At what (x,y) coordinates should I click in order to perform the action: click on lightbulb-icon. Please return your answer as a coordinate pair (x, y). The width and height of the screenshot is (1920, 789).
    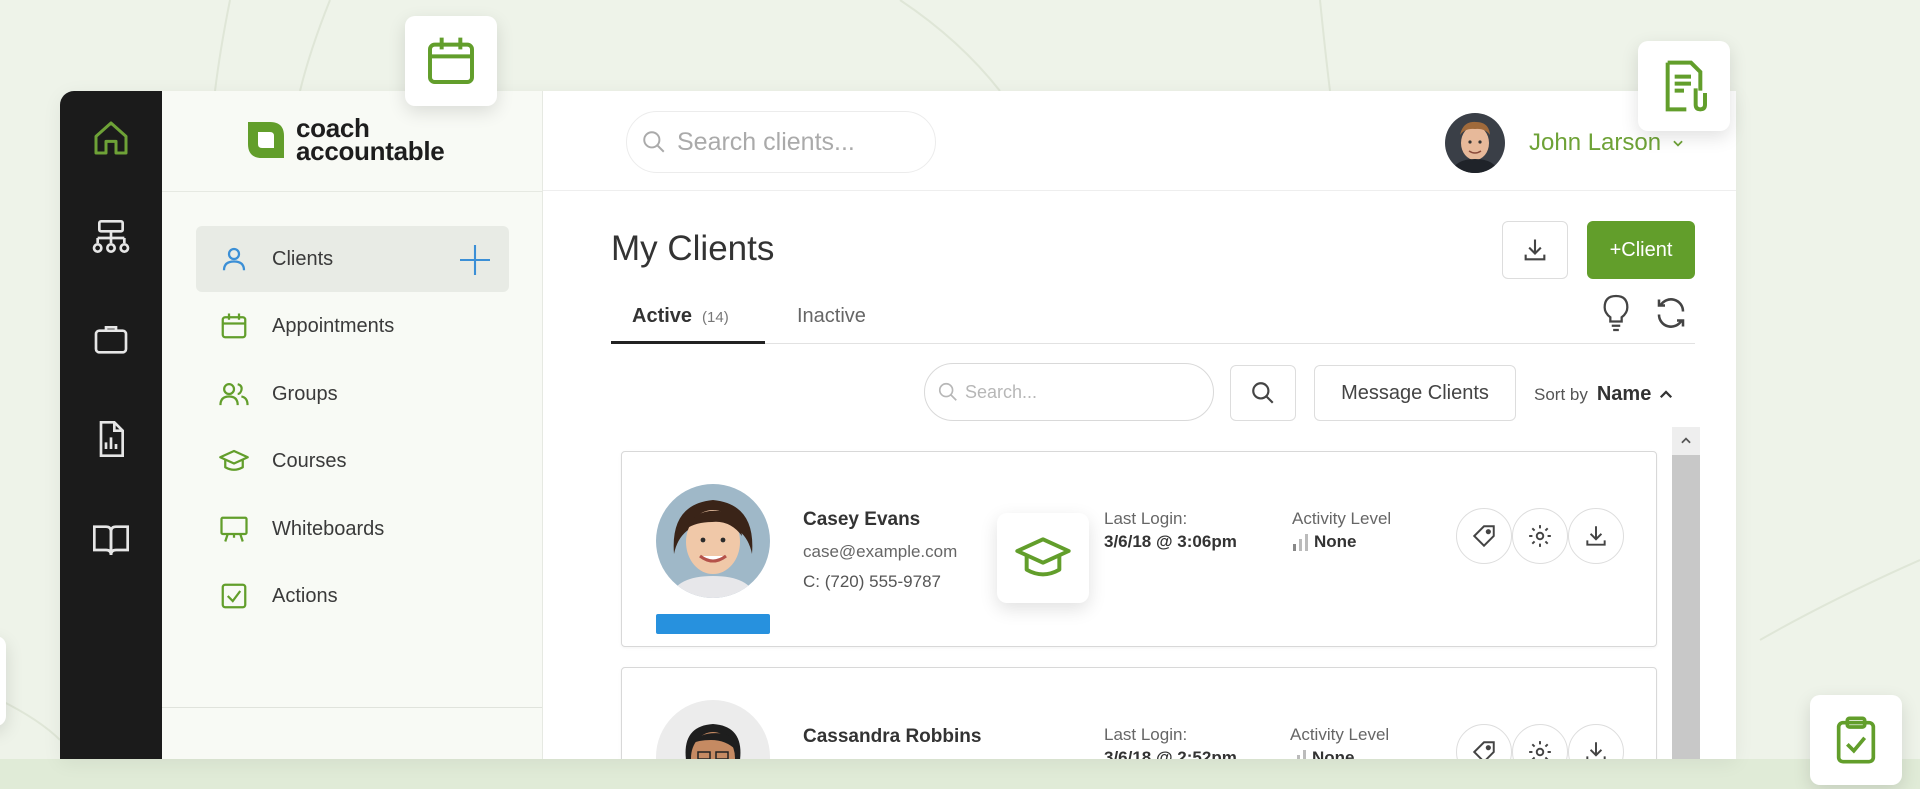
    Looking at the image, I should click on (1616, 315).